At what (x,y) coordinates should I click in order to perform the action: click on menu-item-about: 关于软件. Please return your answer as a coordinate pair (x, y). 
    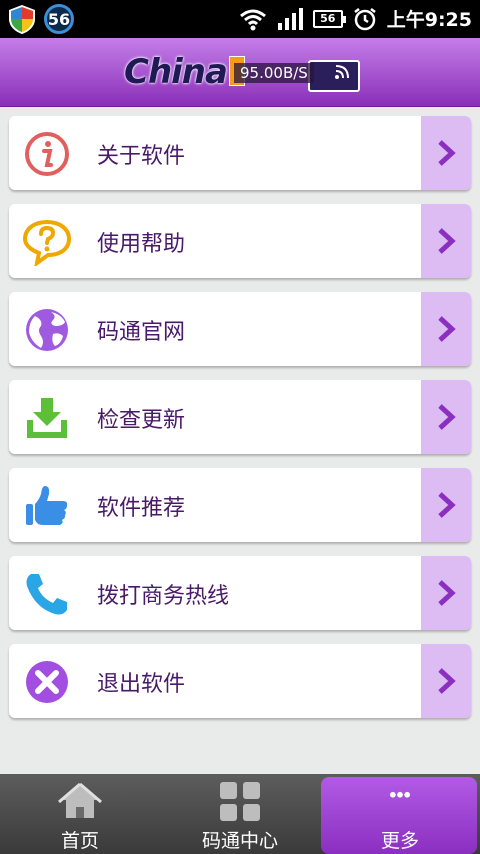
    Looking at the image, I should click on (240, 153).